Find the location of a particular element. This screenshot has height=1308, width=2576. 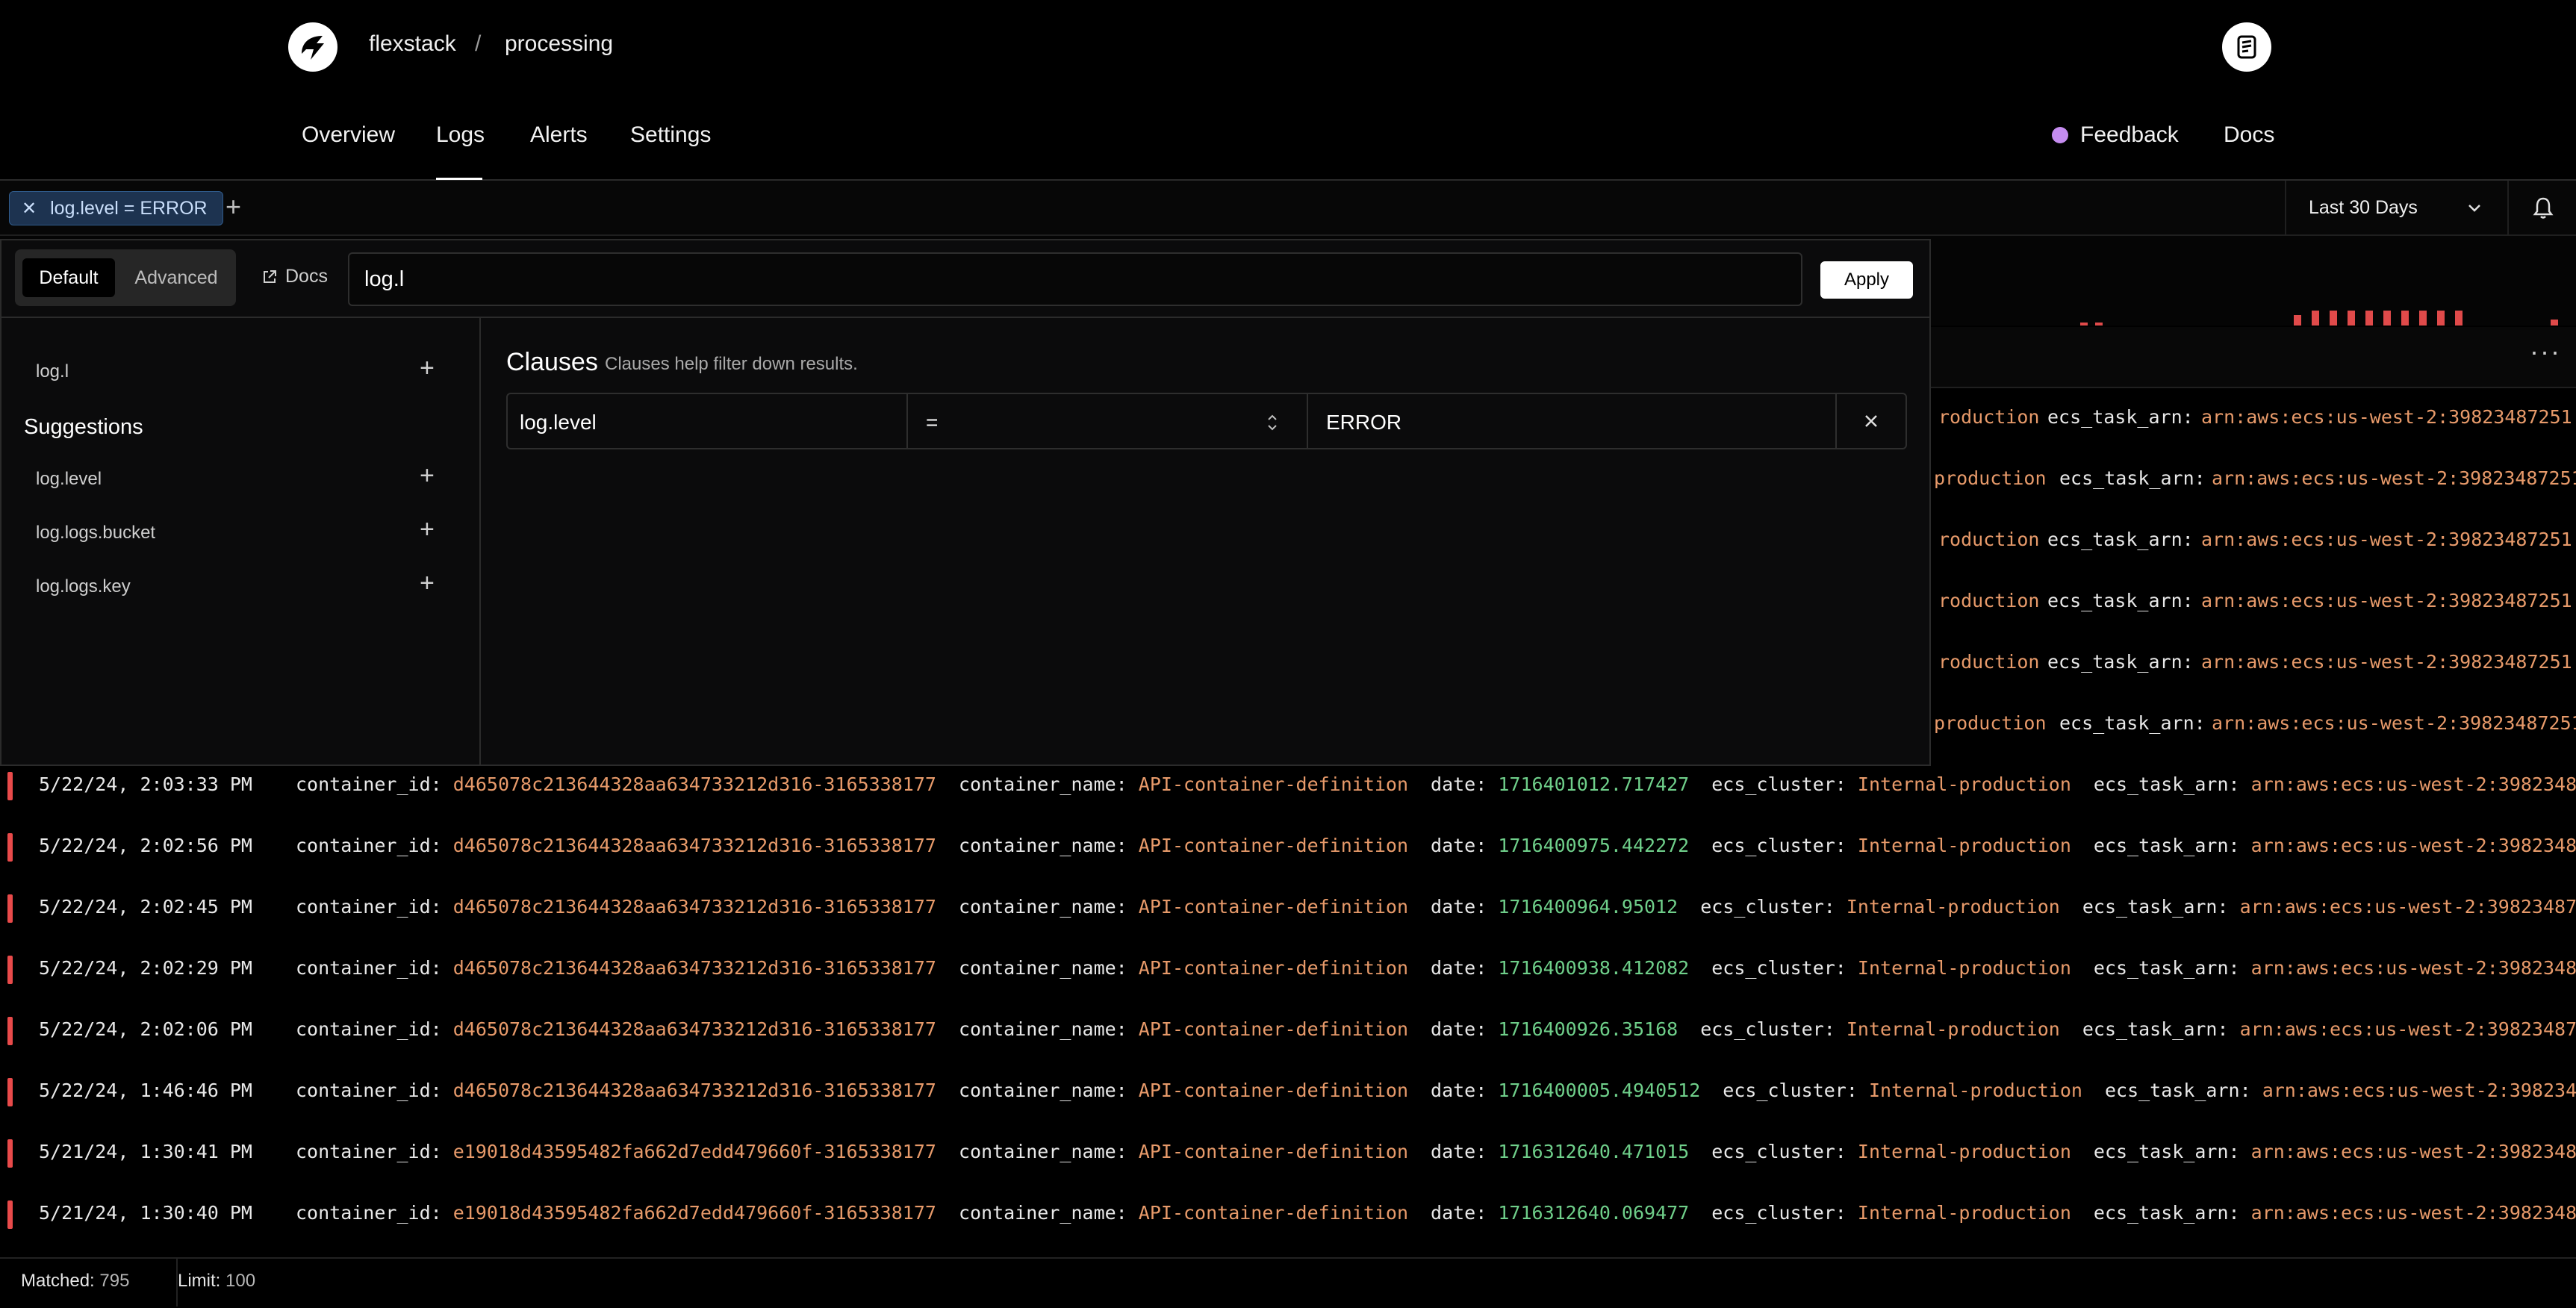

date-value: 1716400005.4940512 is located at coordinates (1599, 1090).